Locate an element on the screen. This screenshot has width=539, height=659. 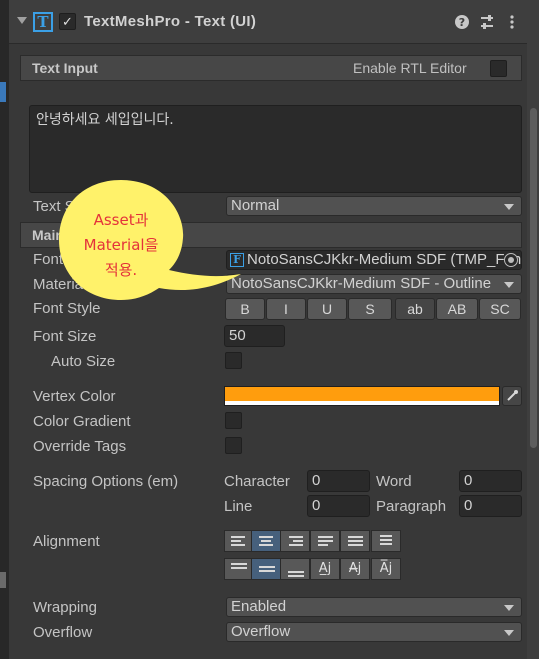
alignment-label: Alignment is located at coordinates (66, 541).